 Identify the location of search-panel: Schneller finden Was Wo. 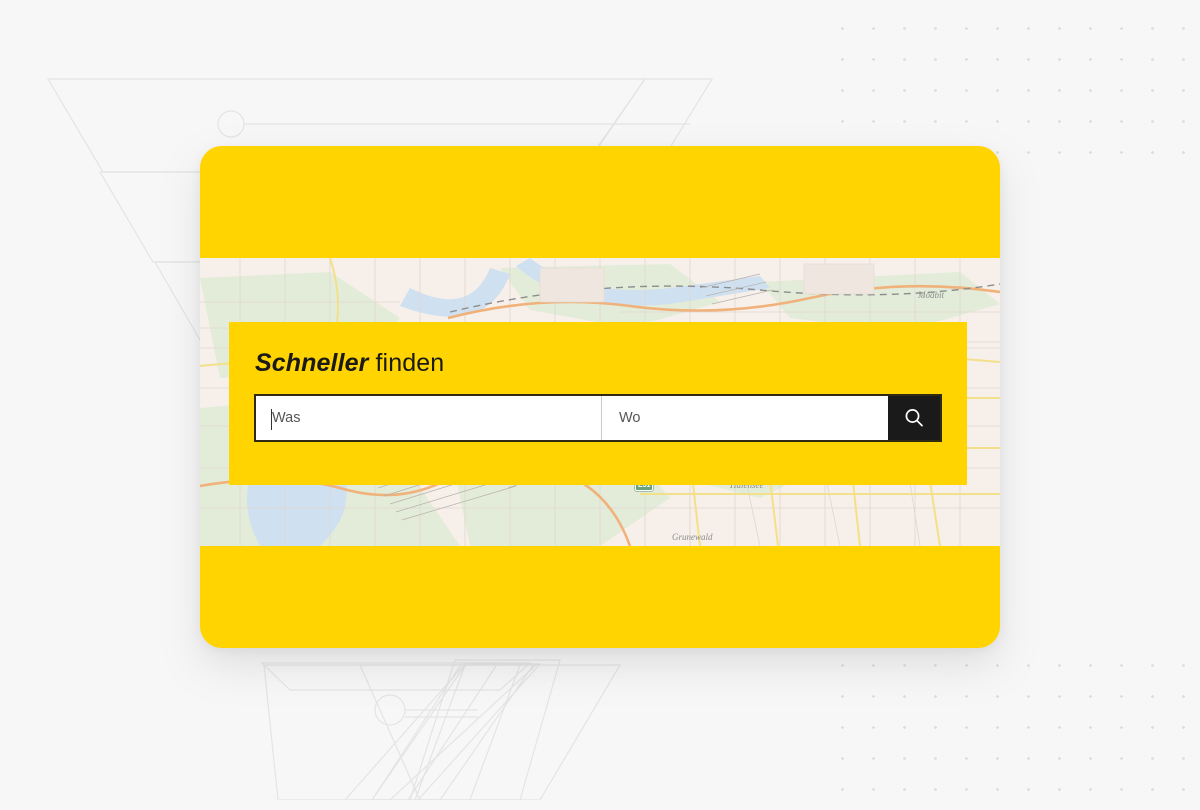
(598, 403).